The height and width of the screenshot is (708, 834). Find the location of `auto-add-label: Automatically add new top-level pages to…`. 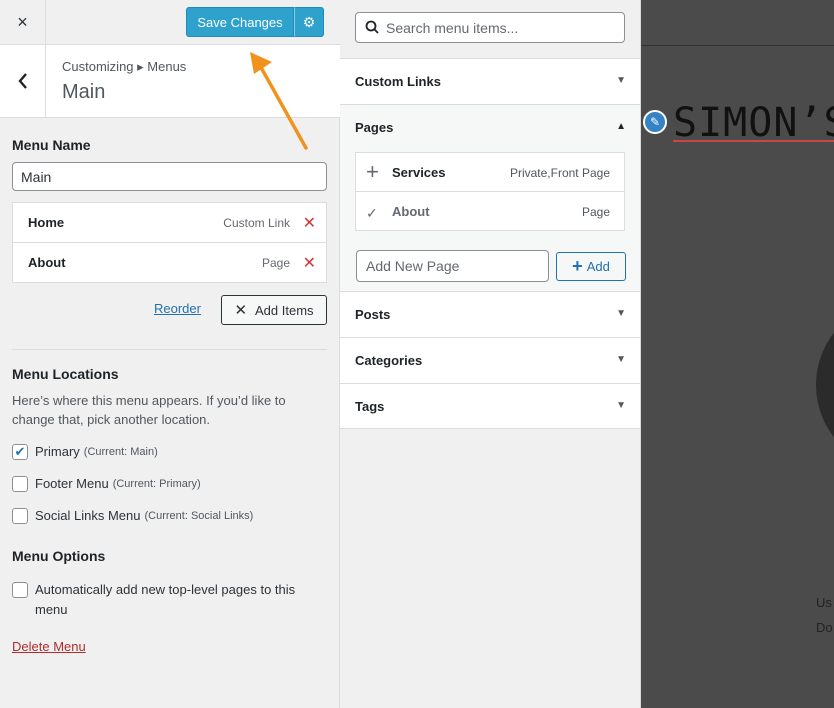

auto-add-label: Automatically add new top-level pages to… is located at coordinates (165, 599).